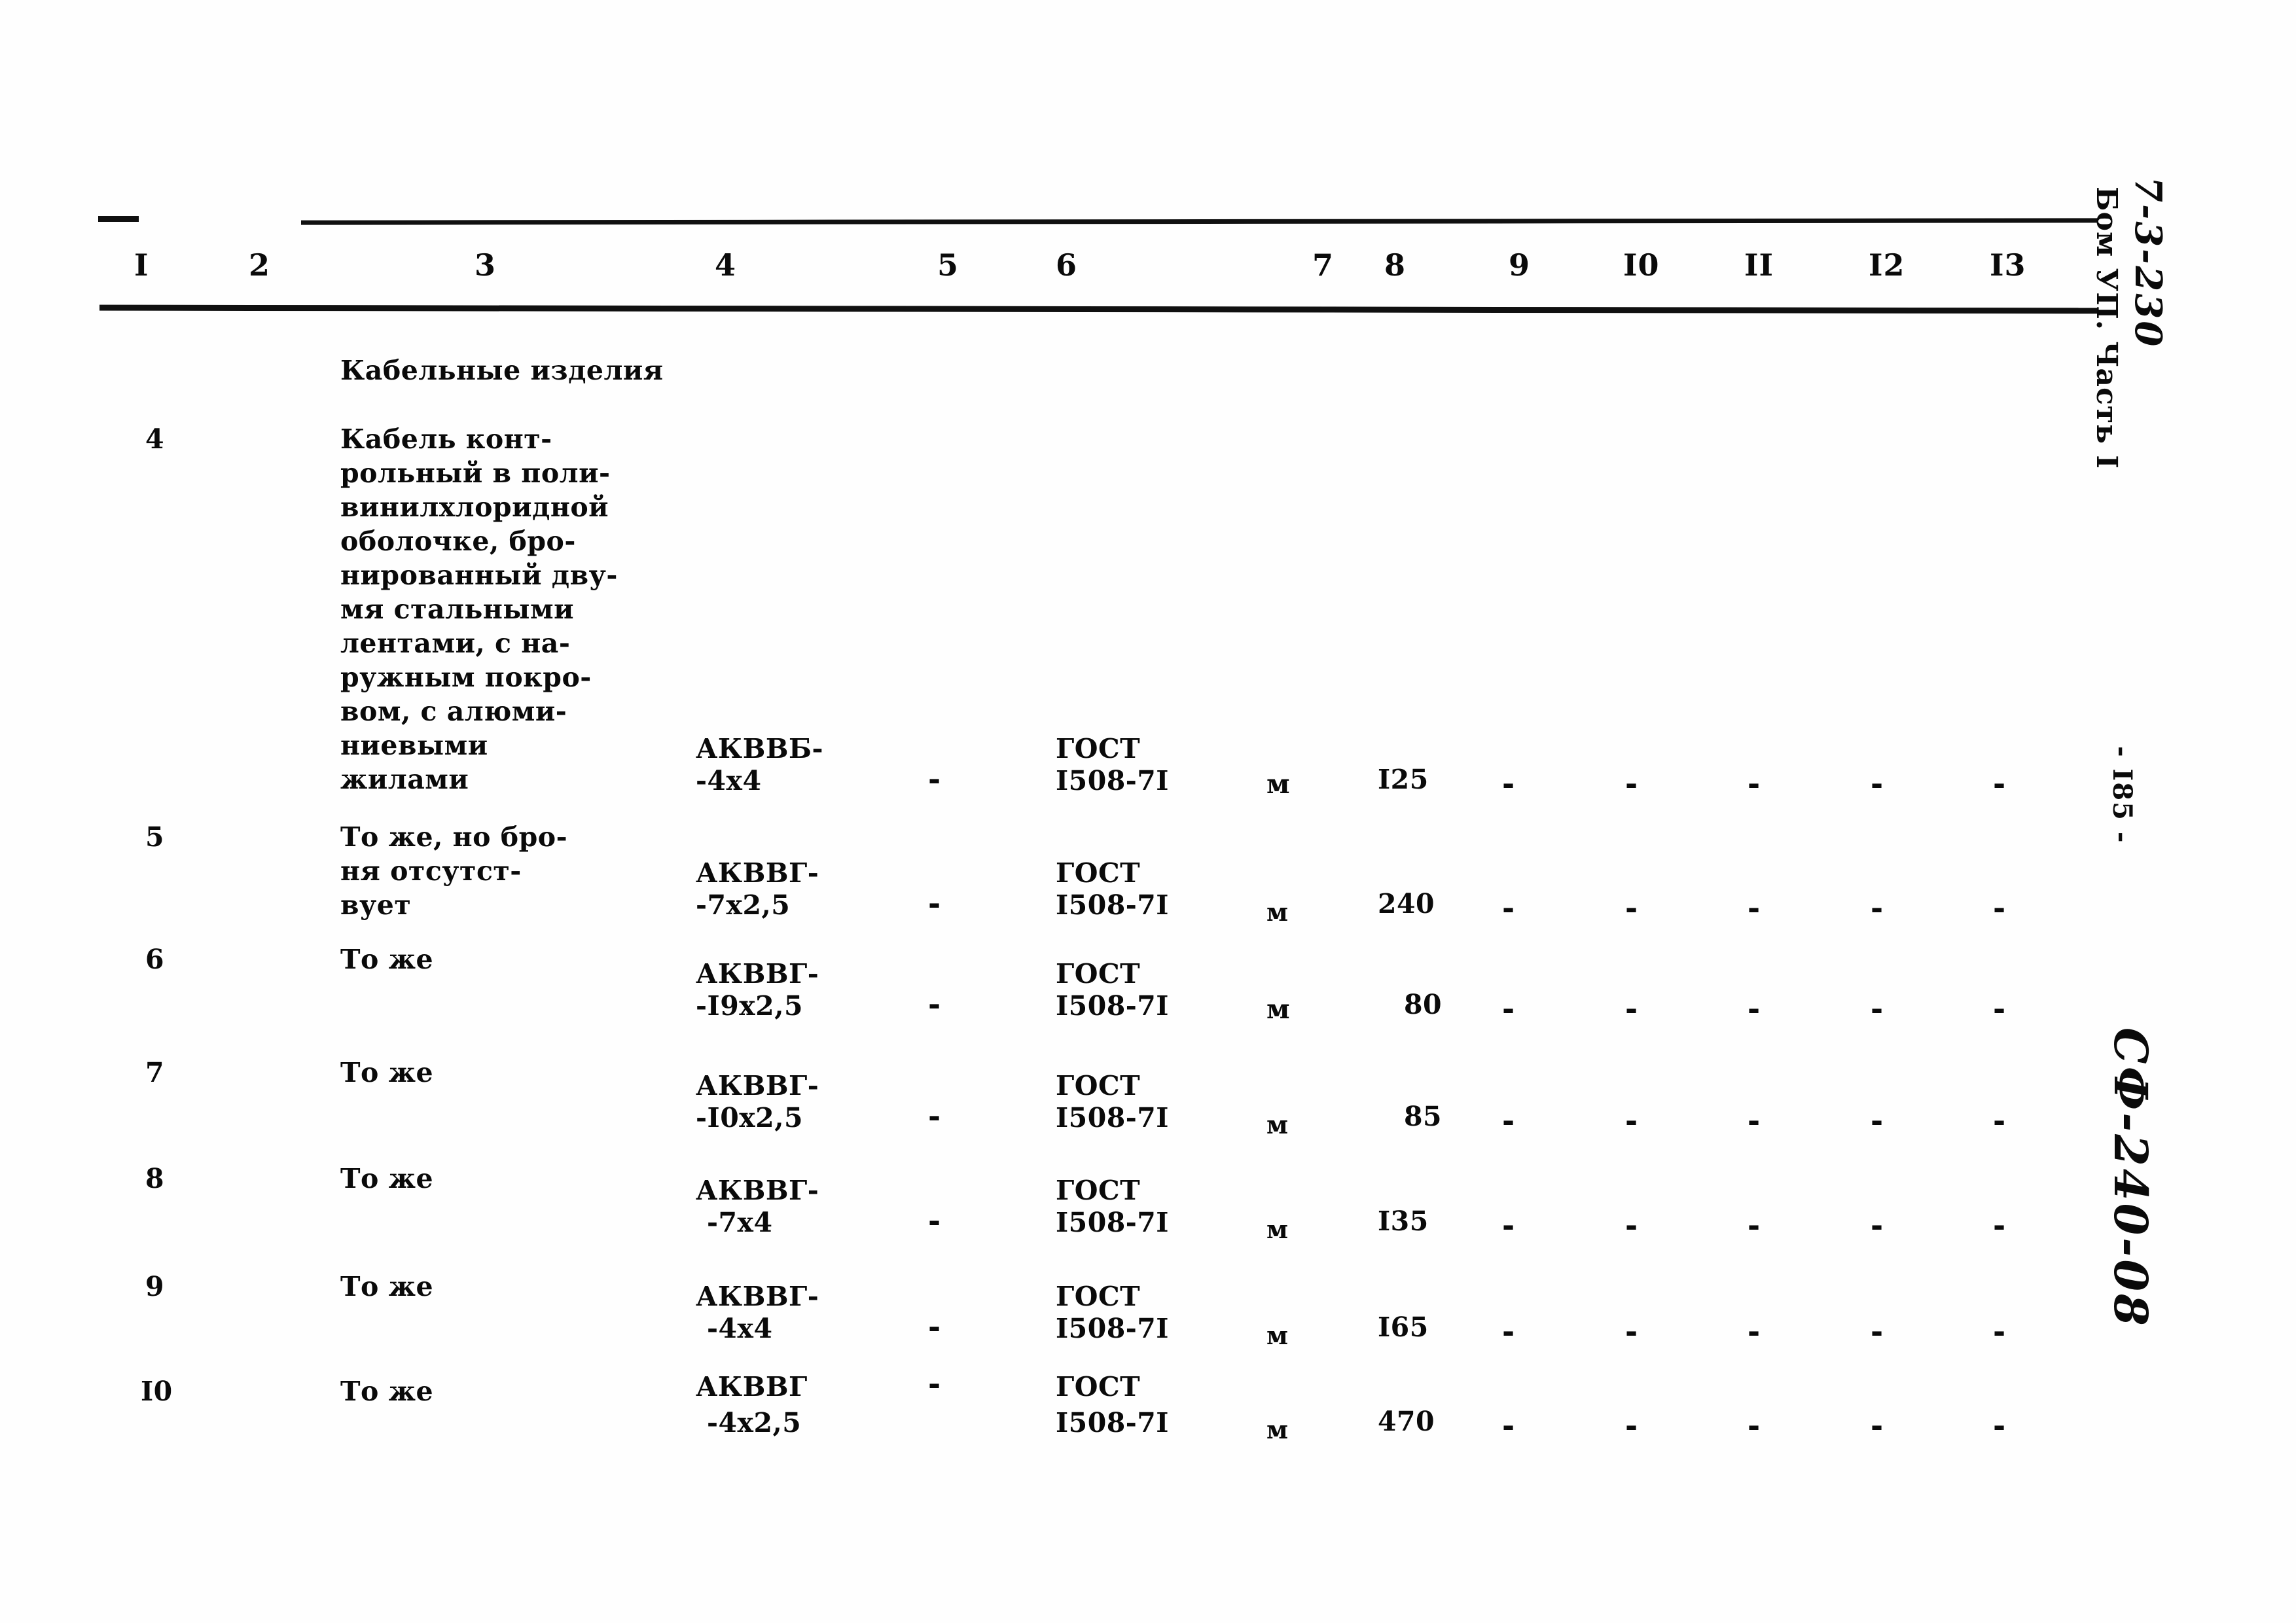  Describe the element at coordinates (1395, 265) in the screenshot. I see `column-header-8: 8` at that location.